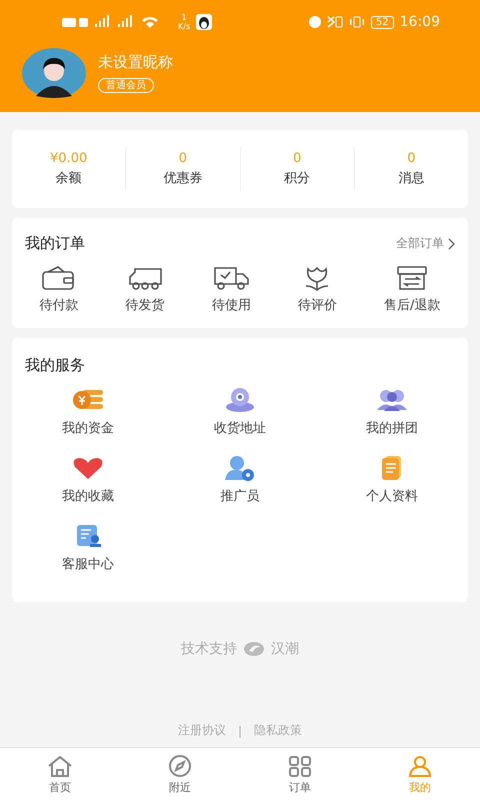 The width and height of the screenshot is (480, 800). I want to click on chevron-right-icon, so click(452, 244).